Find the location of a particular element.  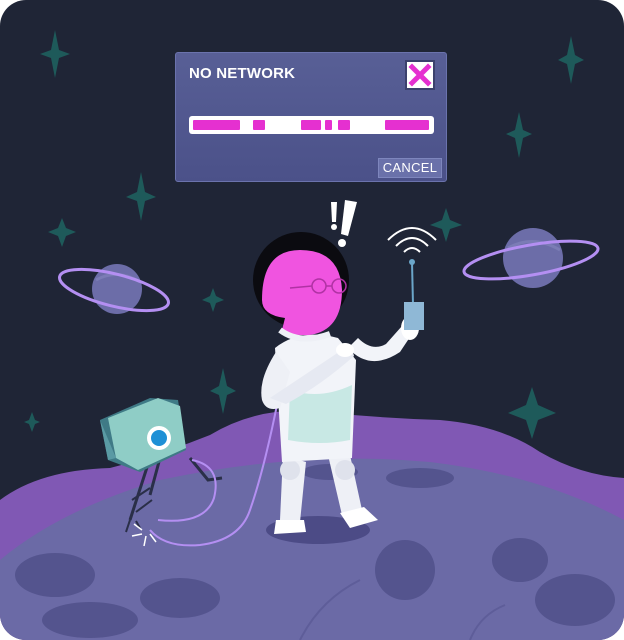

radio-device is located at coordinates (414, 294).